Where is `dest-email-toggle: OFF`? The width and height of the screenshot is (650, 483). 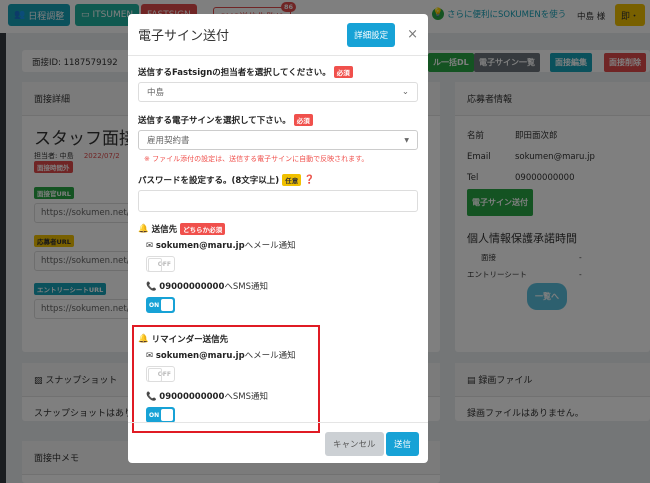 dest-email-toggle: OFF is located at coordinates (160, 264).